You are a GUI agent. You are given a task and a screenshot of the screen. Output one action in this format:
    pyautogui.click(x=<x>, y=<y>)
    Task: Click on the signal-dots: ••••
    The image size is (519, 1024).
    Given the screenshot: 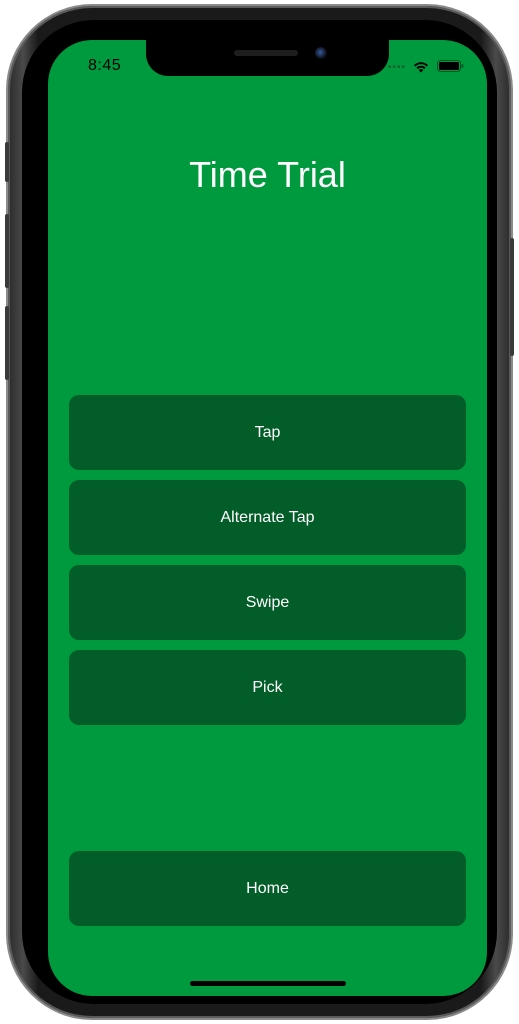 What is the action you would take?
    pyautogui.click(x=397, y=67)
    